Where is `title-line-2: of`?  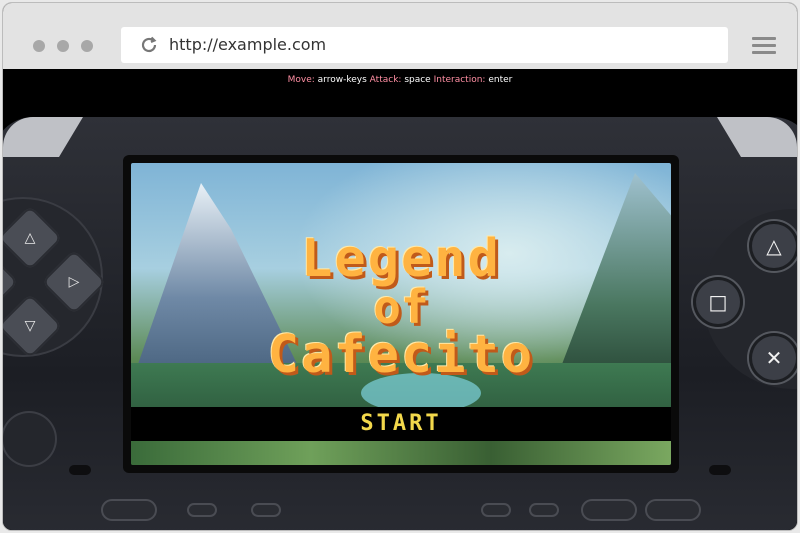
title-line-2: of is located at coordinates (401, 307).